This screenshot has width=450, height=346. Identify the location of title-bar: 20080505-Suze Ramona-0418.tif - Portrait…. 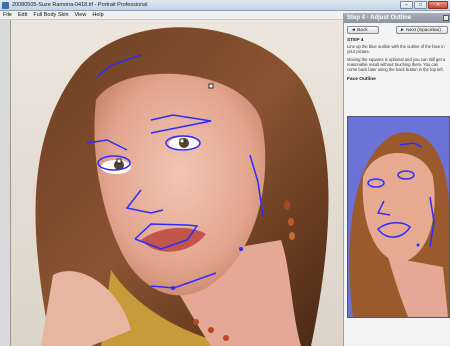
(225, 5).